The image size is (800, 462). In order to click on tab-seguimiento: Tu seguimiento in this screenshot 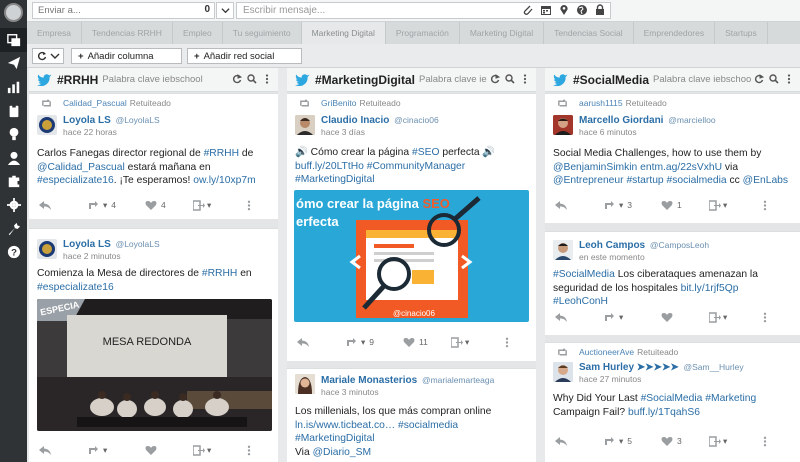, I will do `click(262, 33)`.